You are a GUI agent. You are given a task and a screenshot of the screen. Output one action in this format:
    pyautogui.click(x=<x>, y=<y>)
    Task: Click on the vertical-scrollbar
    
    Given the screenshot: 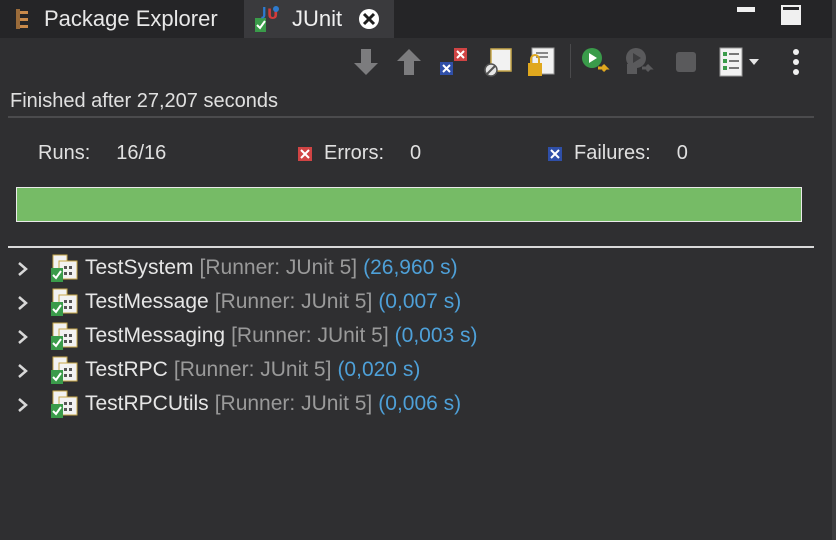 What is the action you would take?
    pyautogui.click(x=834, y=270)
    